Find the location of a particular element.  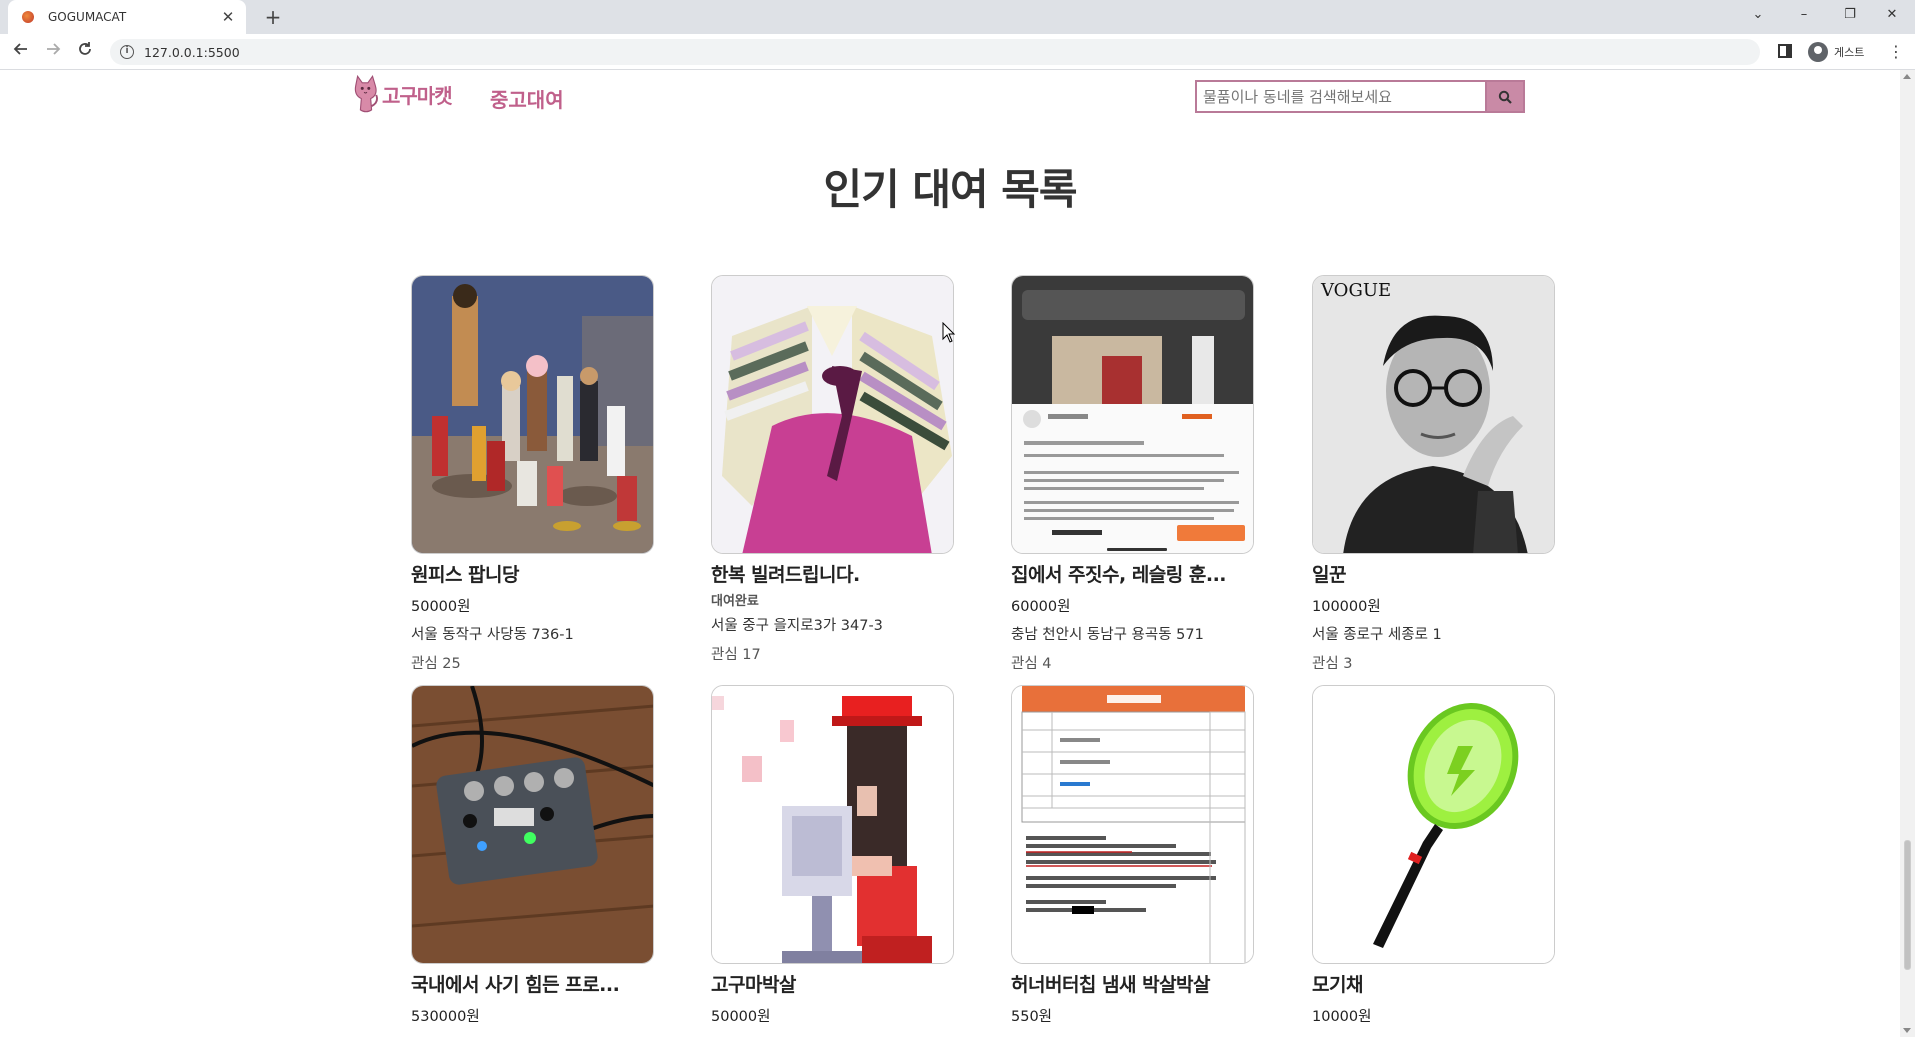

restore-icon: ❐ is located at coordinates (1850, 15).